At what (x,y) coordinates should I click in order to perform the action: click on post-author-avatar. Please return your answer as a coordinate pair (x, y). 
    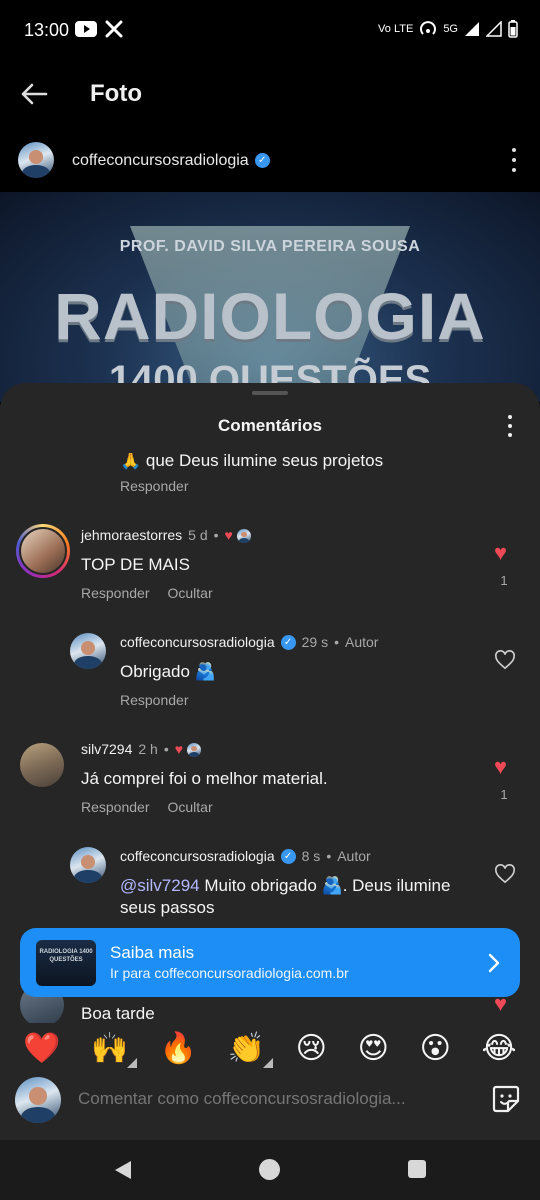
    Looking at the image, I should click on (36, 160).